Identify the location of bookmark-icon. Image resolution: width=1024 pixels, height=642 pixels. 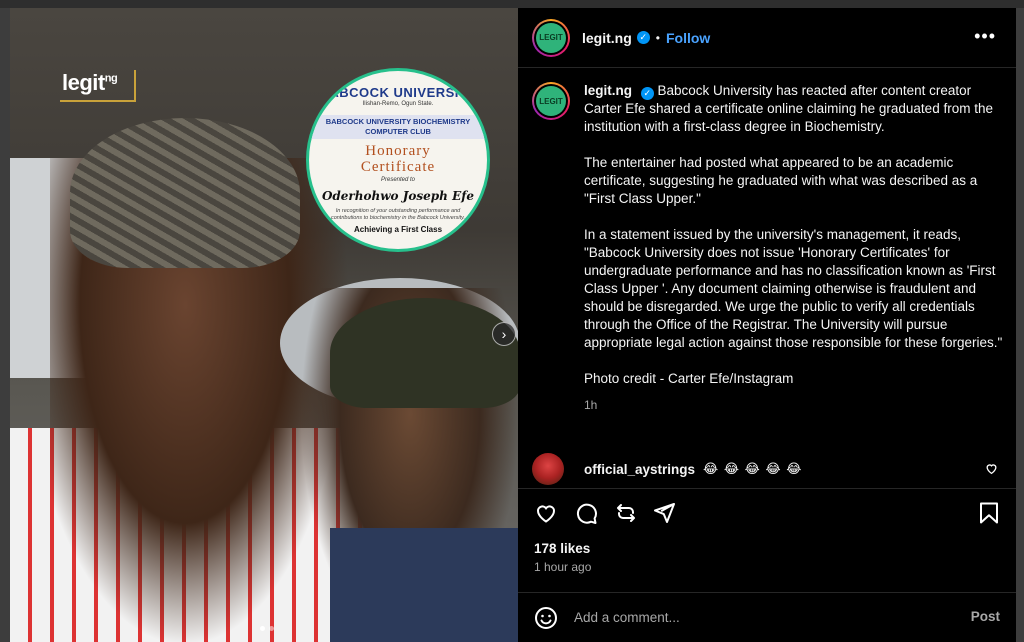
(989, 513).